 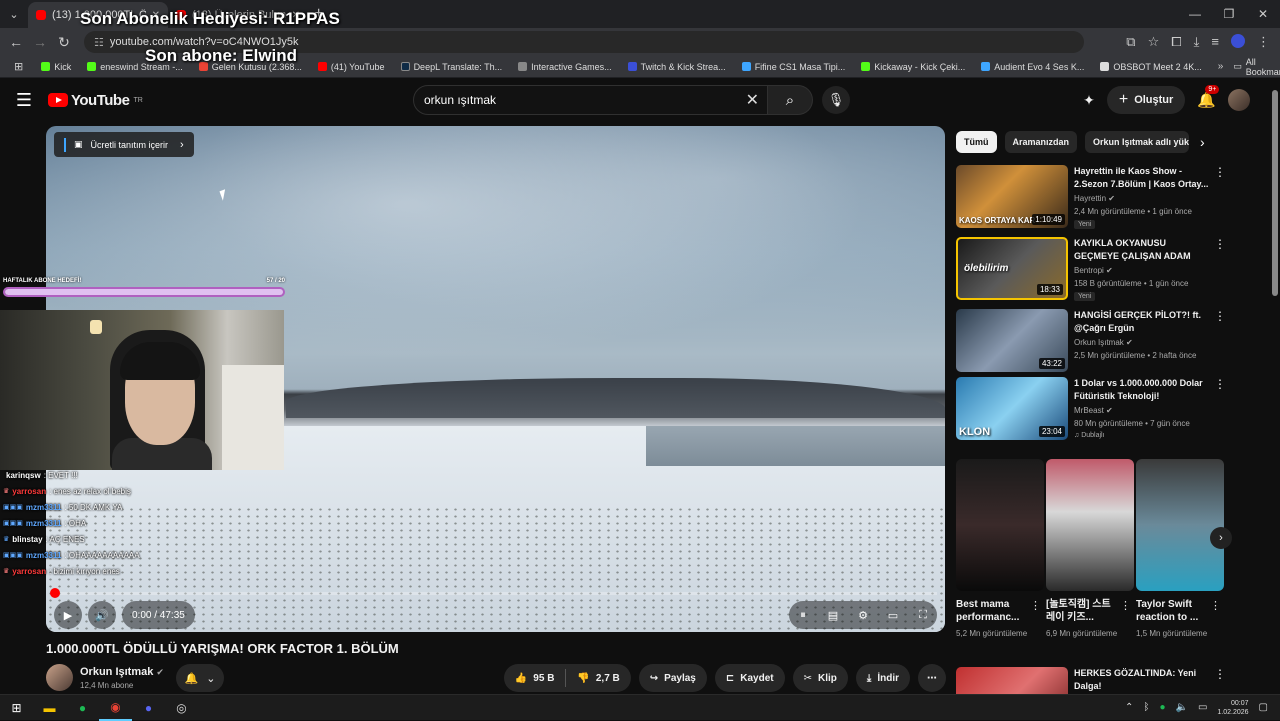 What do you see at coordinates (1215, 42) in the screenshot?
I see `media-icon: ≡` at bounding box center [1215, 42].